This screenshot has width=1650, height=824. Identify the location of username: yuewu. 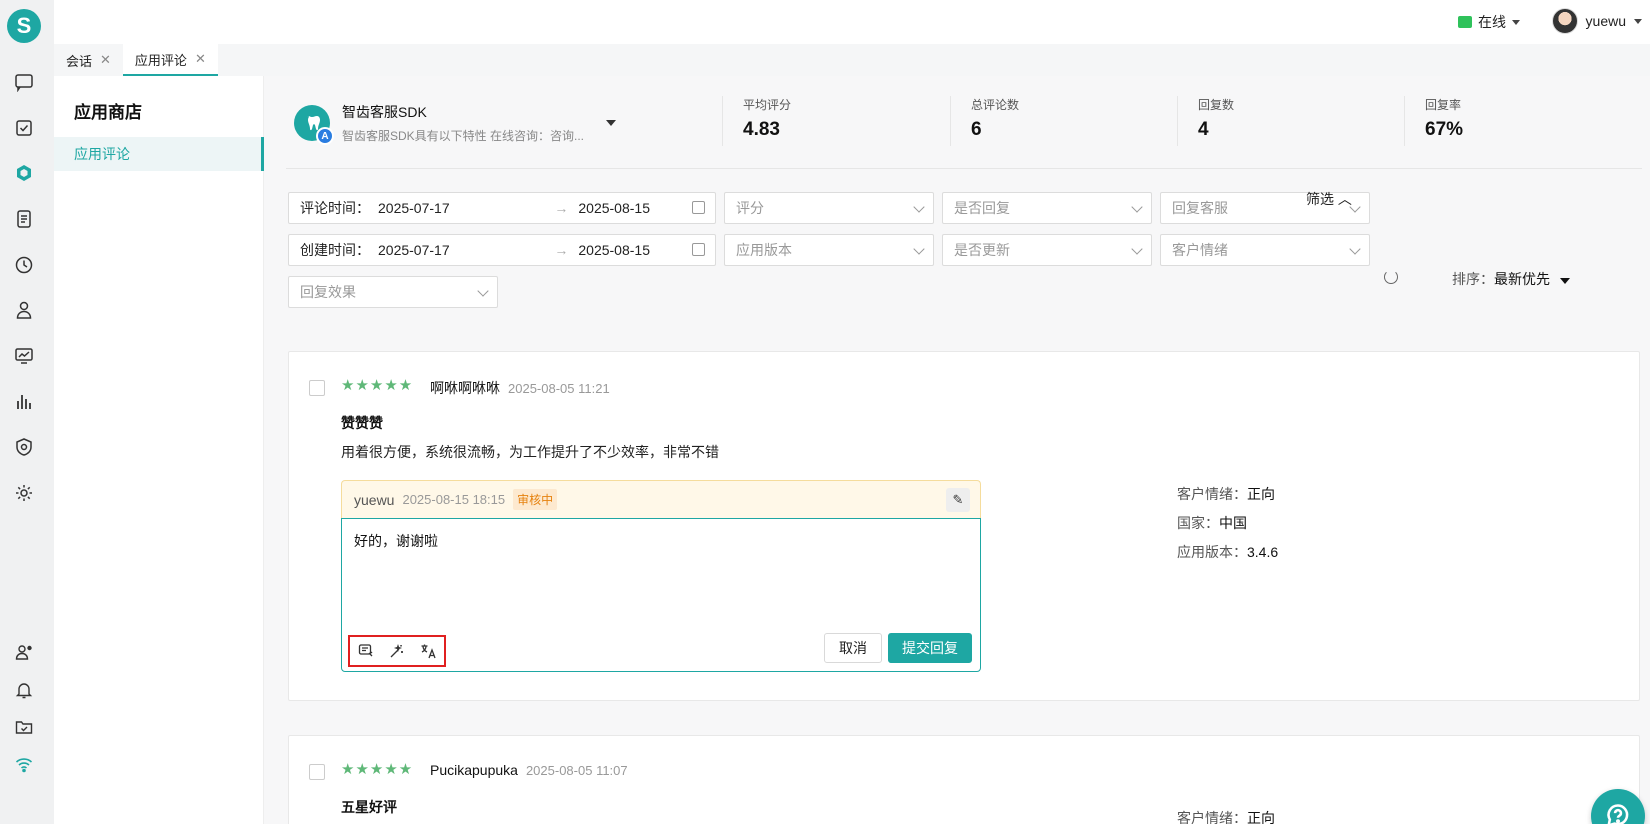
(1605, 21).